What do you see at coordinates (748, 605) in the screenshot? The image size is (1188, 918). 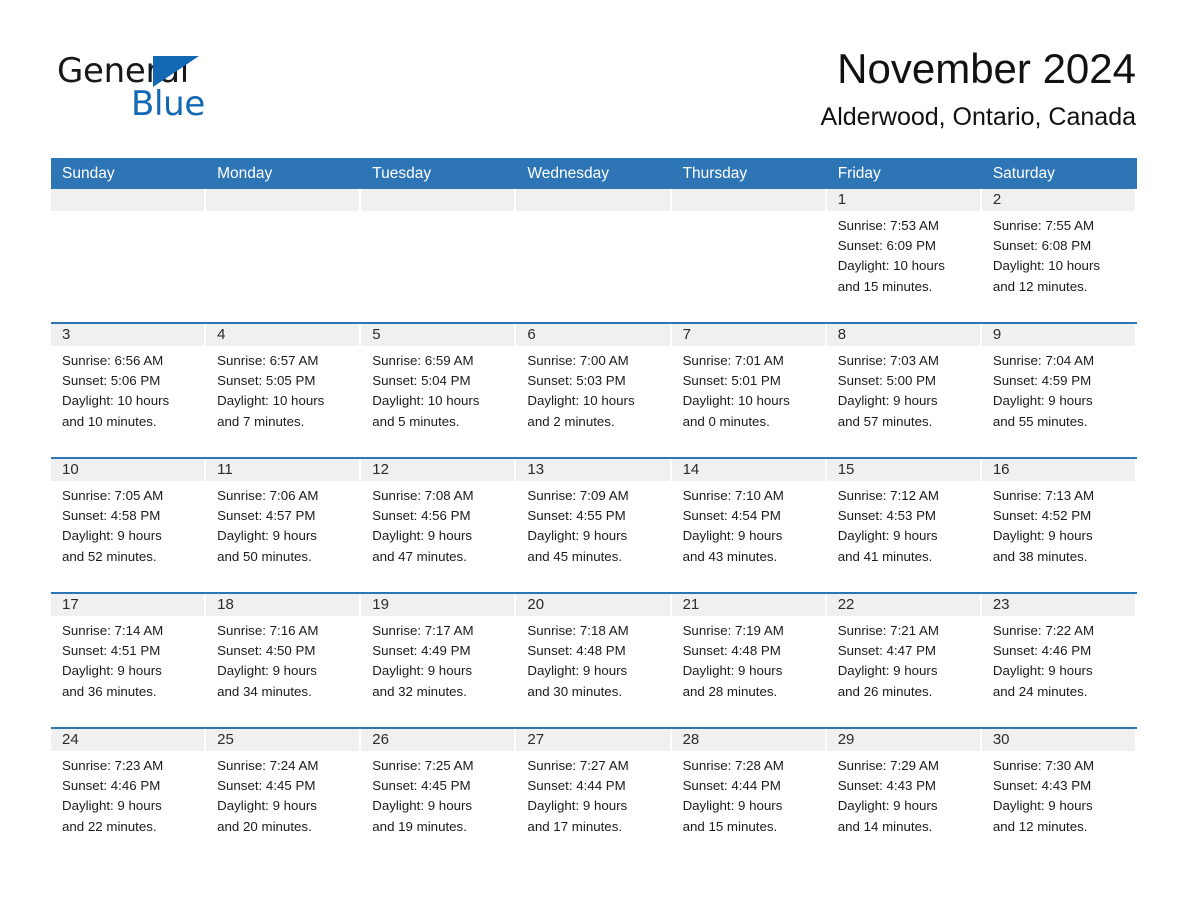 I see `day-number: 21` at bounding box center [748, 605].